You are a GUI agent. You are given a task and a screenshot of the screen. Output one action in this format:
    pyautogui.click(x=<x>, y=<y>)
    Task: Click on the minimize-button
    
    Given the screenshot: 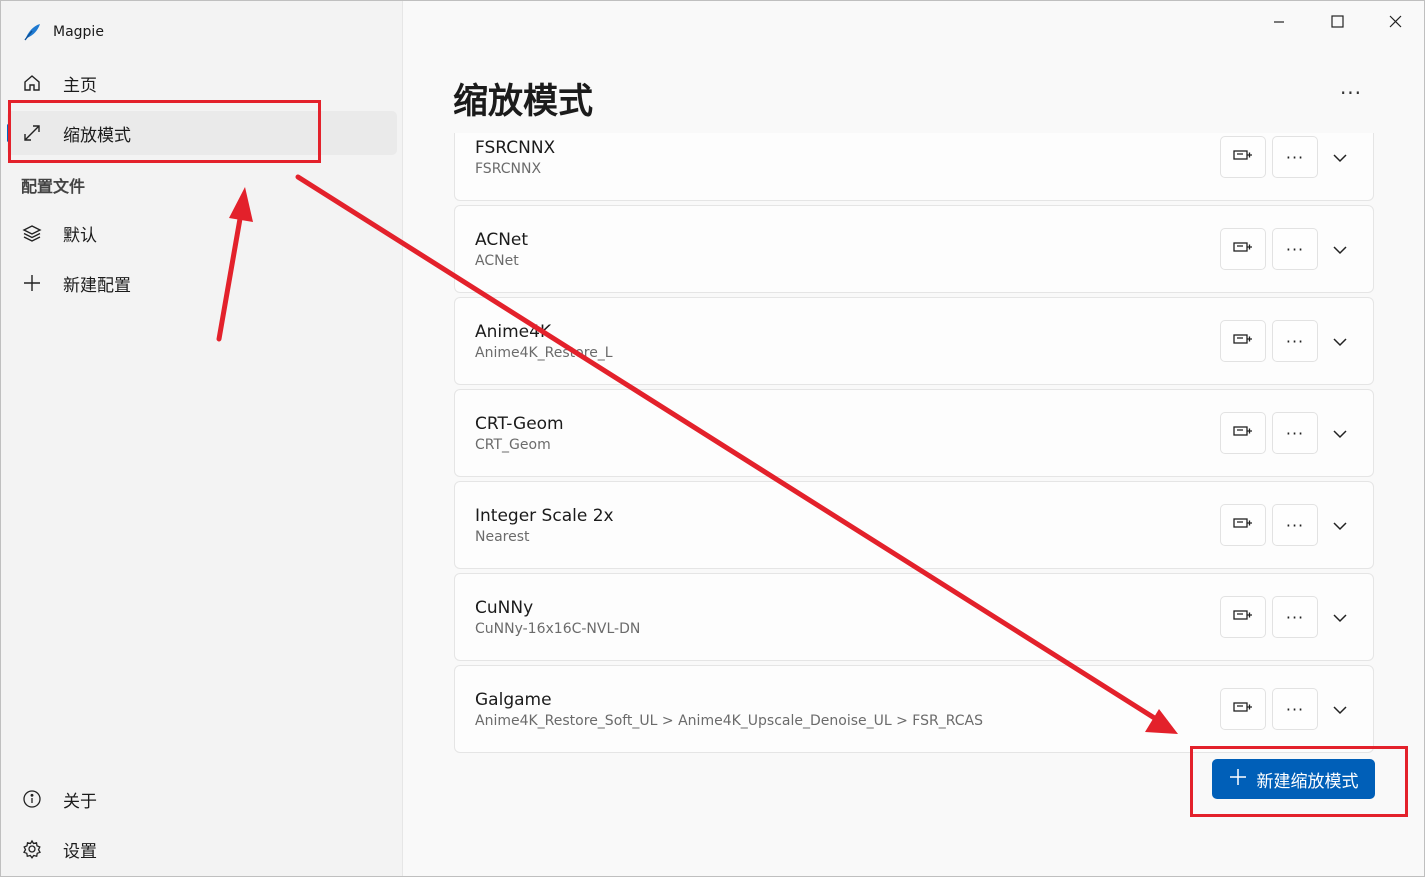 What is the action you would take?
    pyautogui.click(x=1279, y=22)
    